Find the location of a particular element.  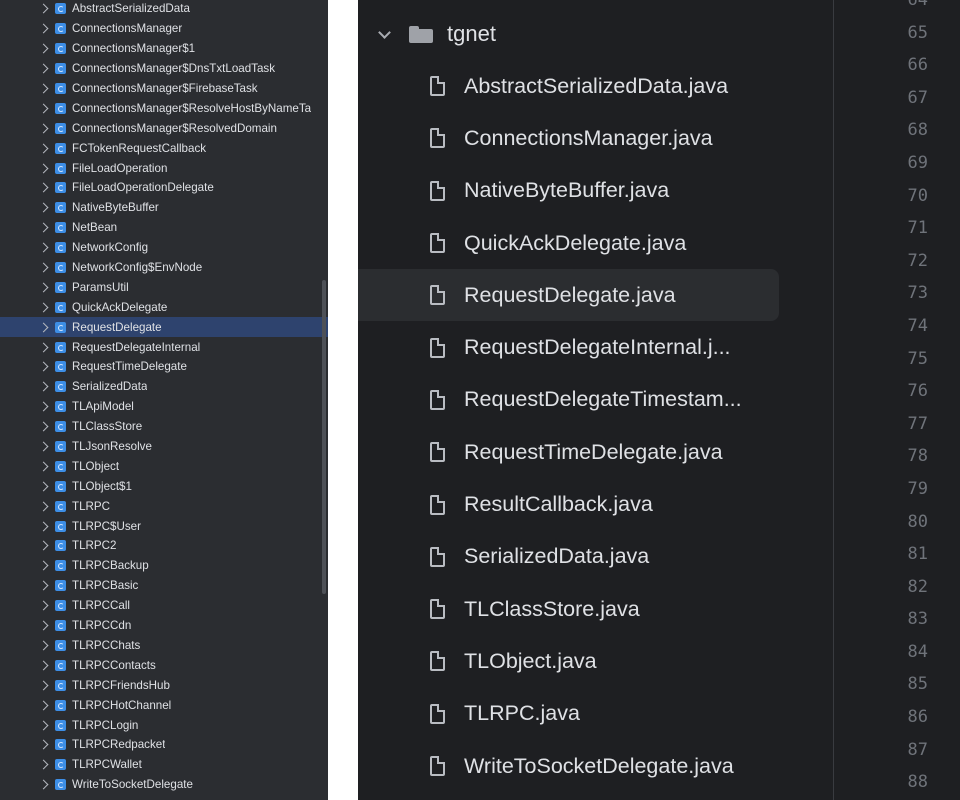

class-tree-item: TLRPC is located at coordinates (164, 506).